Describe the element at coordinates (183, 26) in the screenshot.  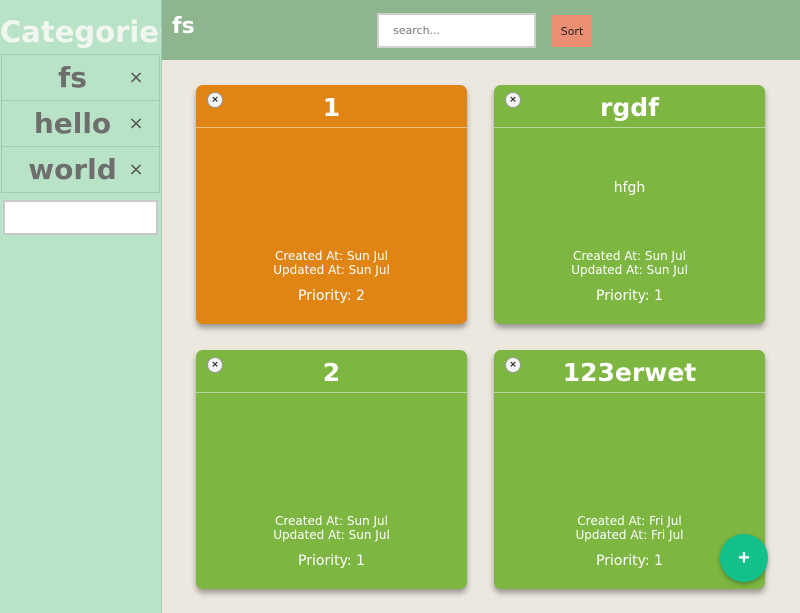
I see `page-title: fs` at that location.